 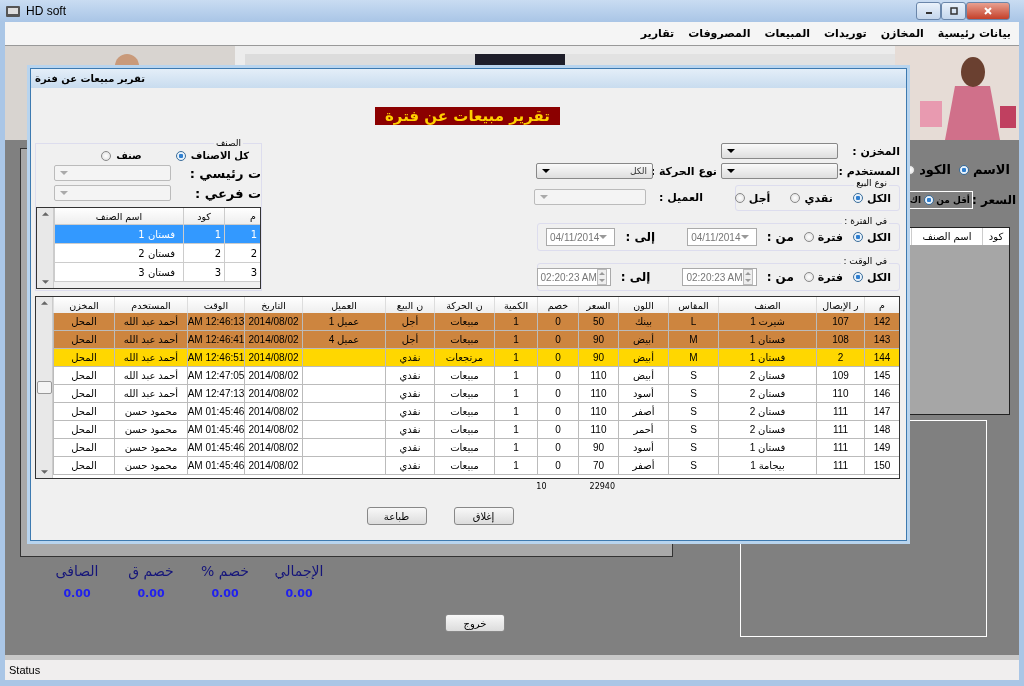 What do you see at coordinates (112, 193) in the screenshot?
I see `sub-category-dropdown` at bounding box center [112, 193].